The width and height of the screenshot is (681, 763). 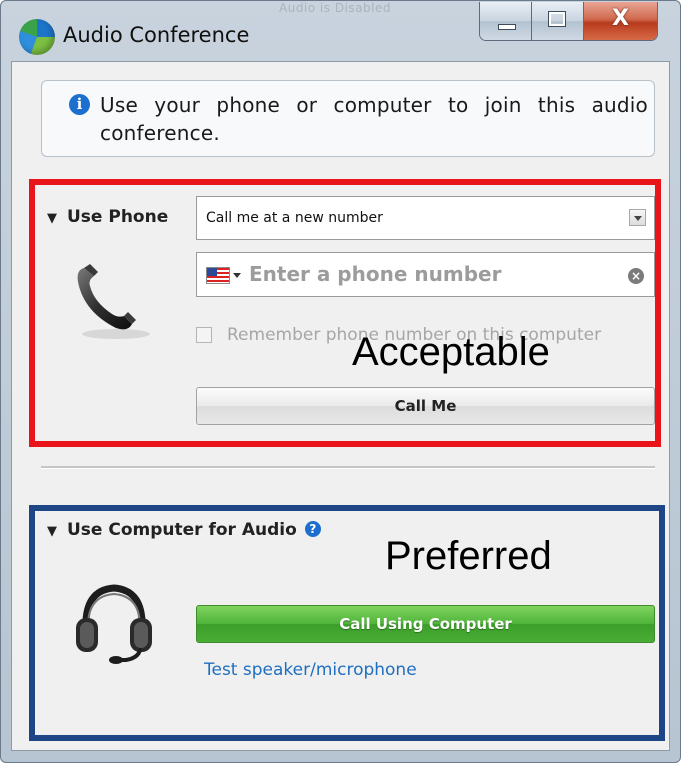 What do you see at coordinates (506, 21) in the screenshot?
I see `minimize-button` at bounding box center [506, 21].